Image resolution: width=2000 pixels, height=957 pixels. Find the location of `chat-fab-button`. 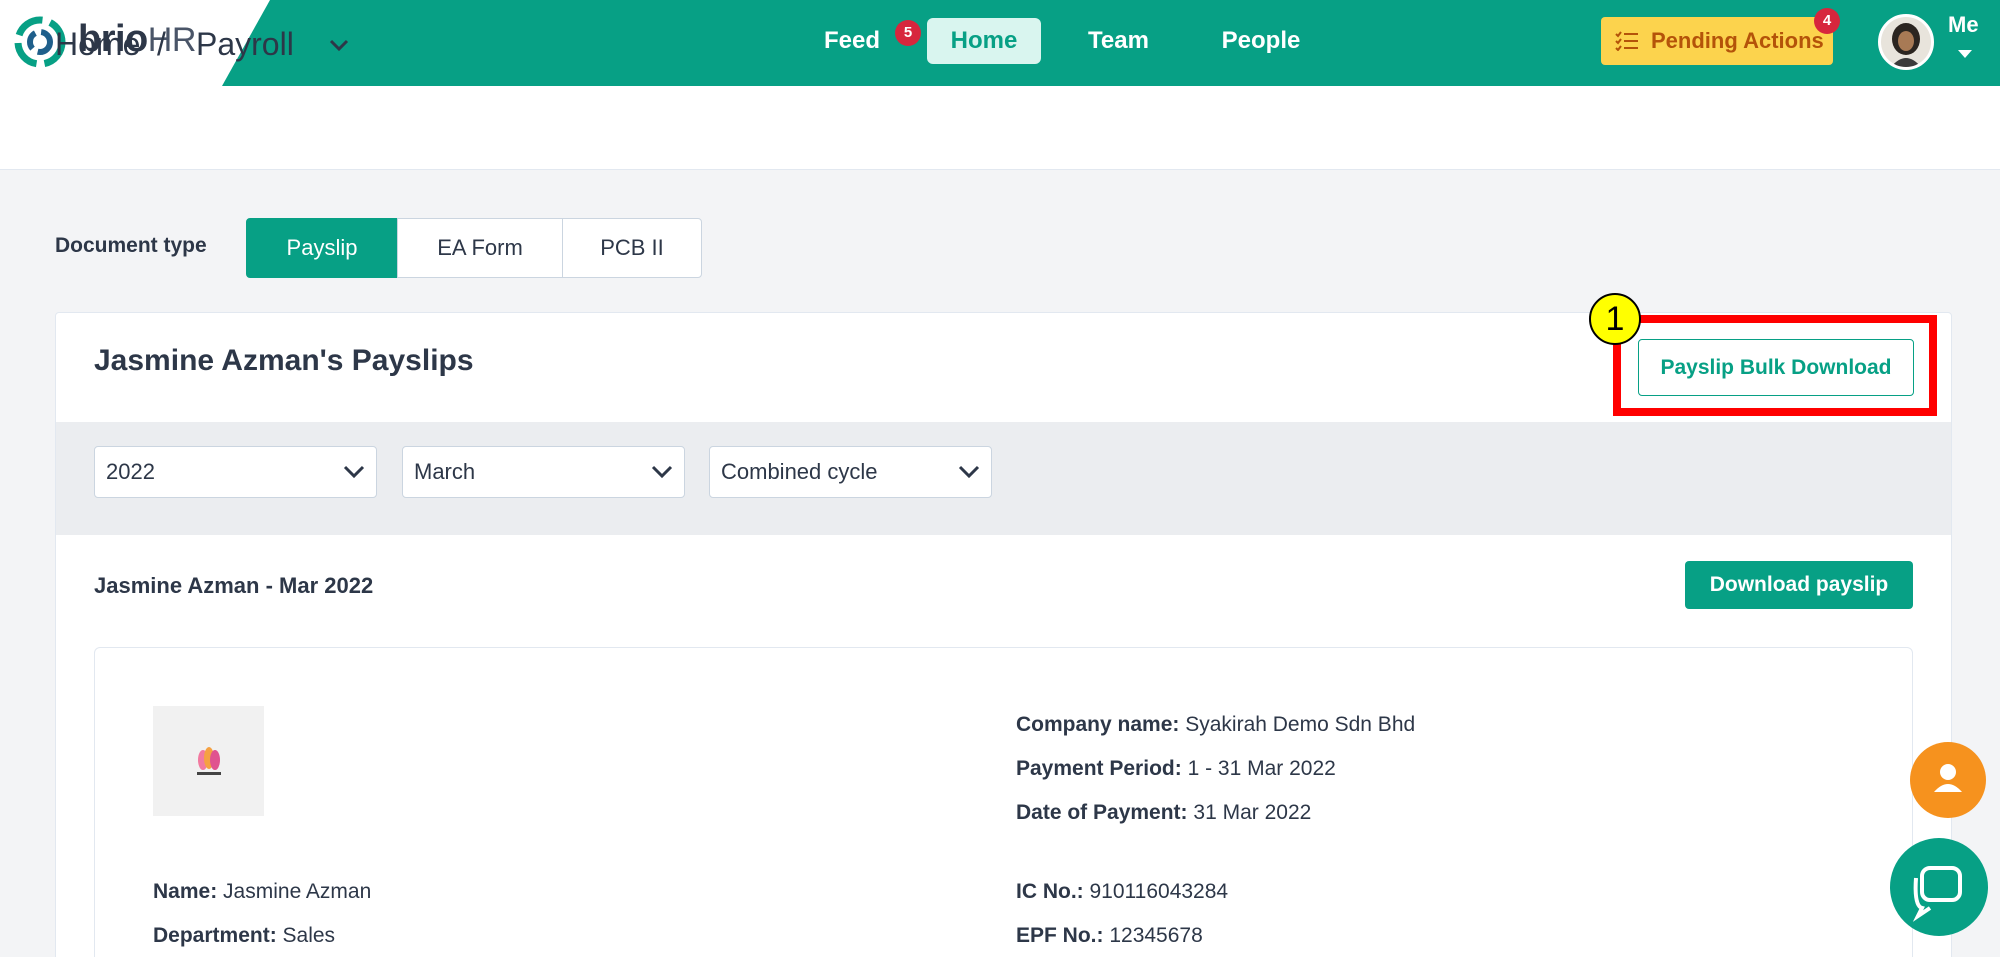

chat-fab-button is located at coordinates (1939, 887).